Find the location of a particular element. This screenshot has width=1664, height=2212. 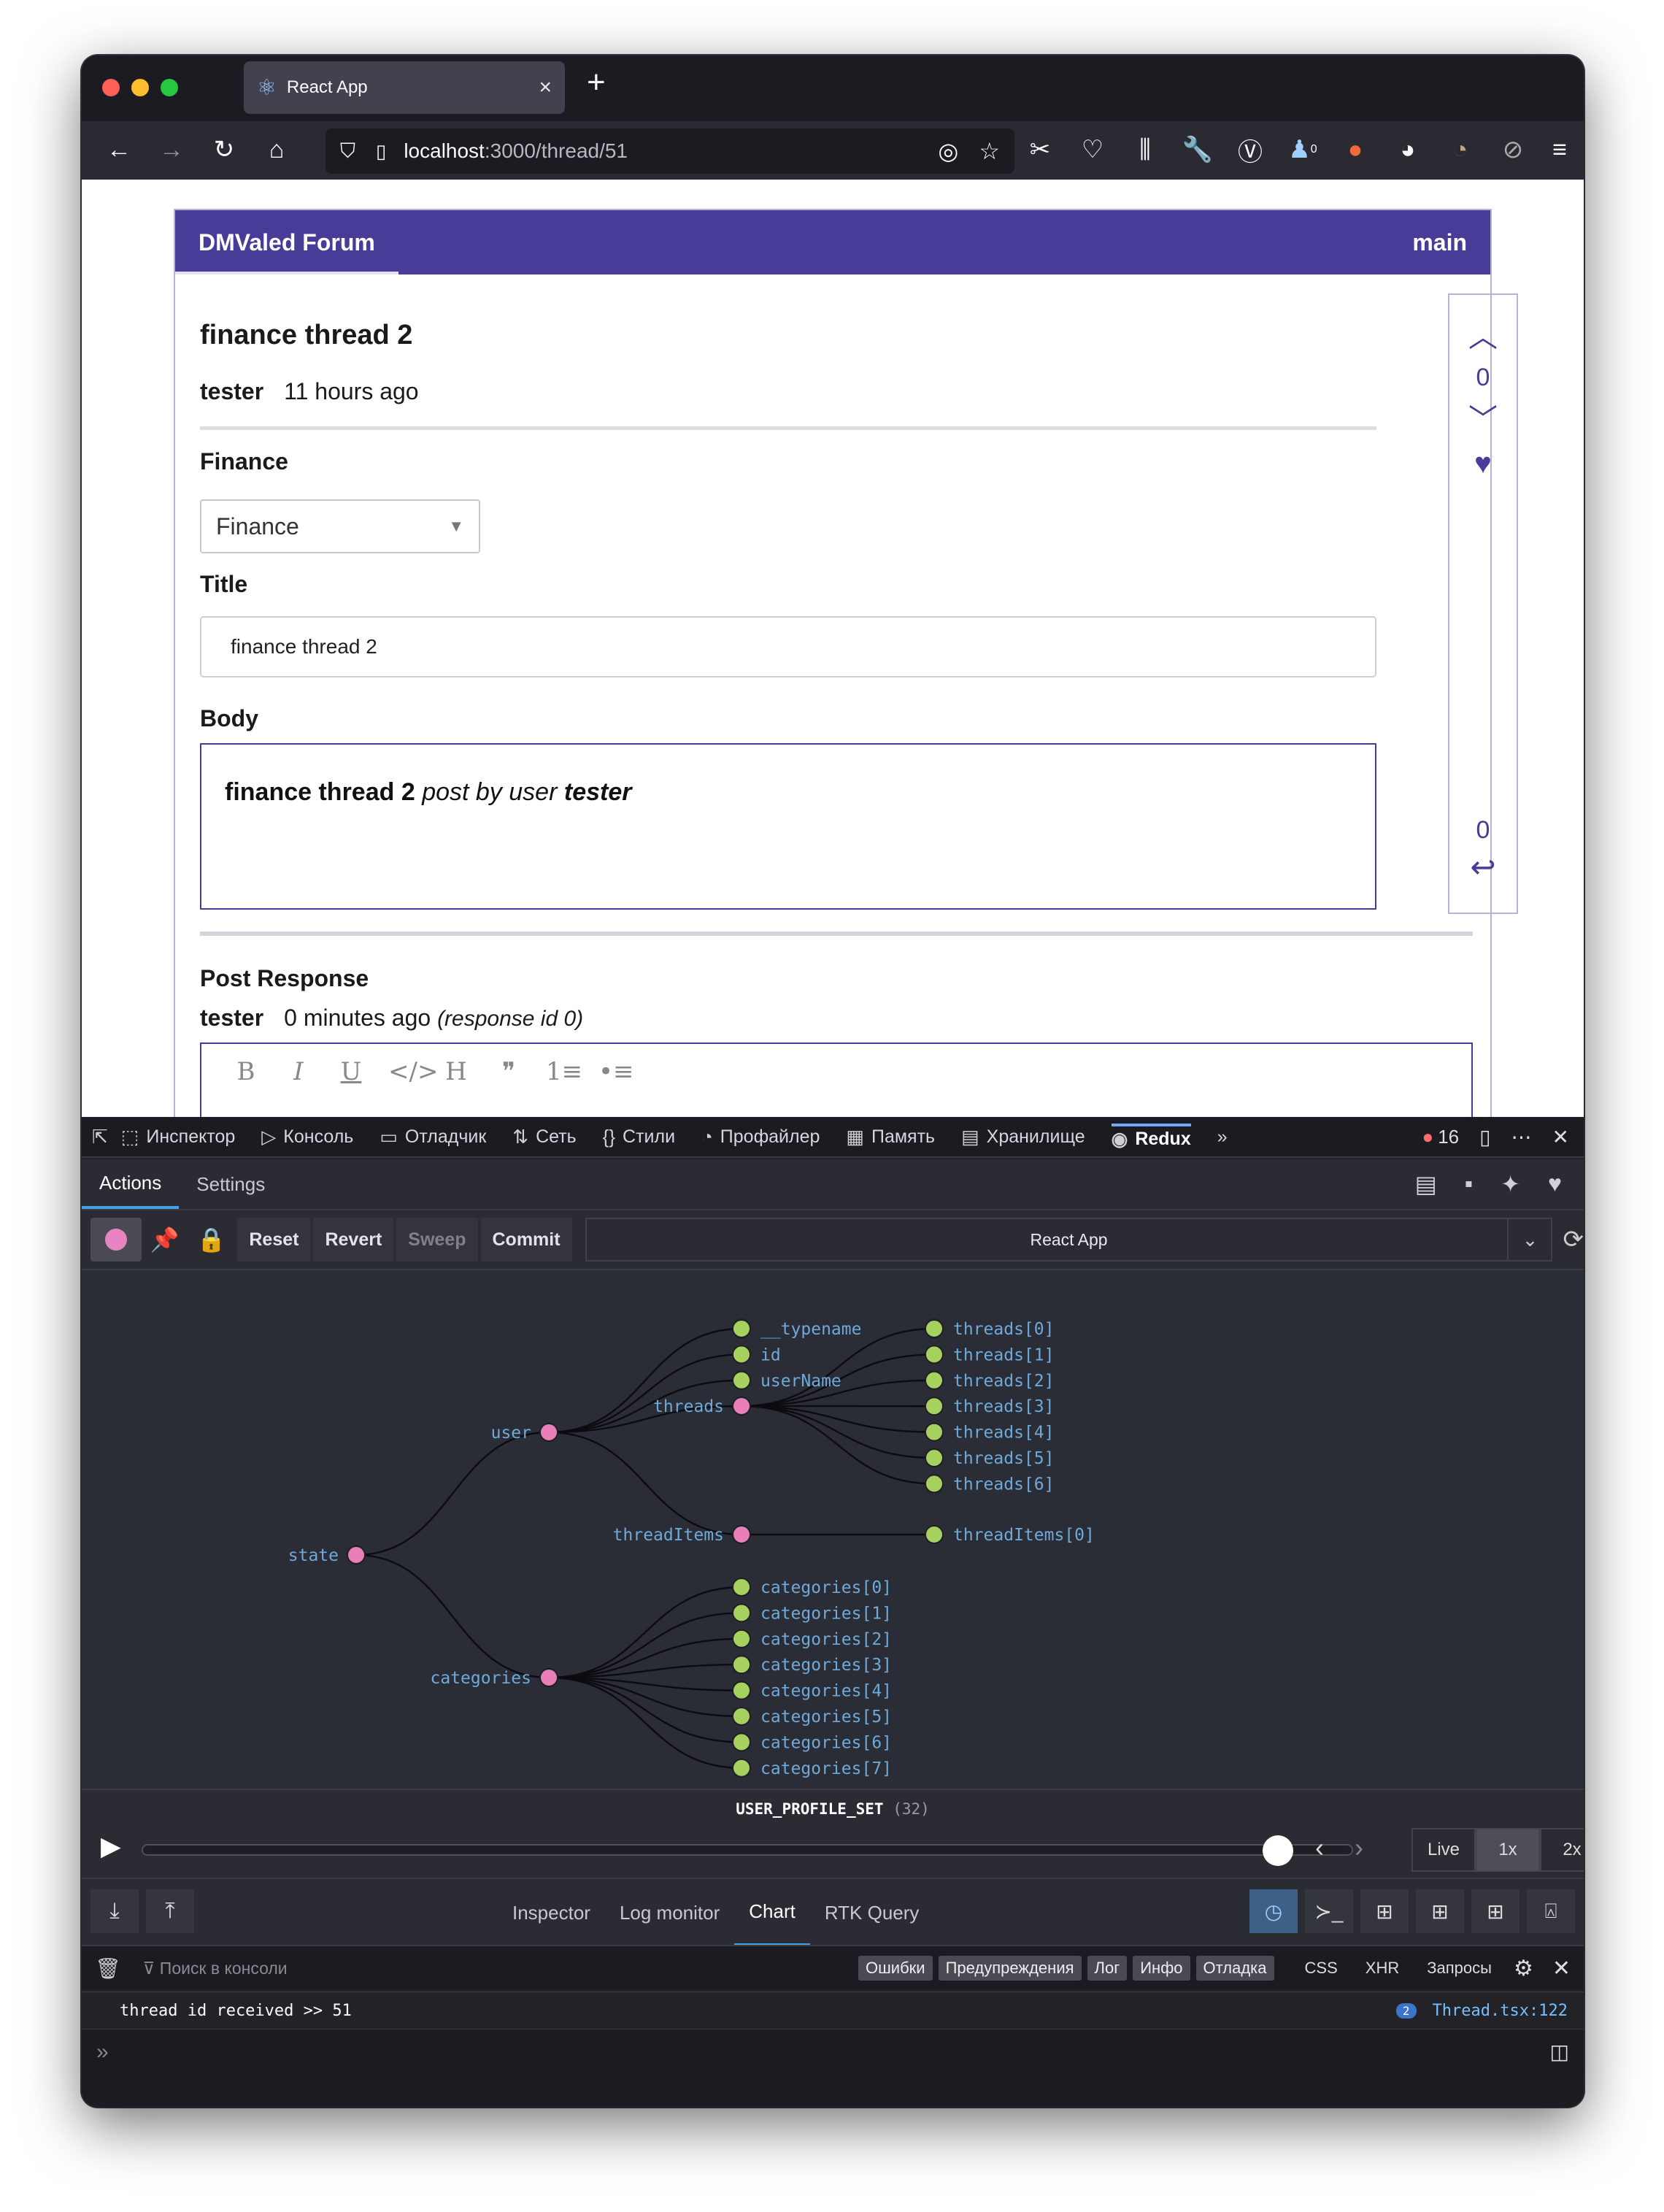

tree-node-threads-2: threads[2] is located at coordinates (990, 1380).